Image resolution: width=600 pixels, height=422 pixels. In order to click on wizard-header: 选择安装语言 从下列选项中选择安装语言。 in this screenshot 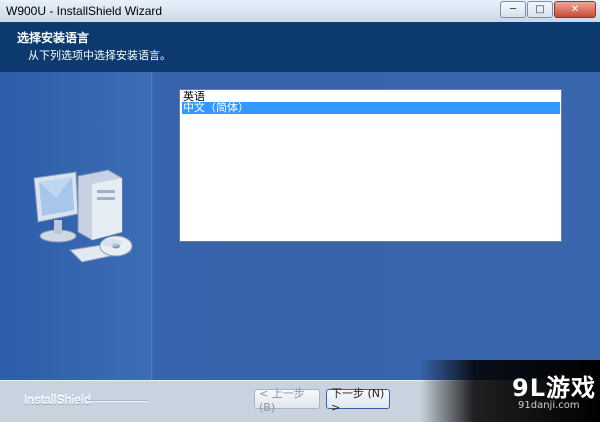, I will do `click(300, 47)`.